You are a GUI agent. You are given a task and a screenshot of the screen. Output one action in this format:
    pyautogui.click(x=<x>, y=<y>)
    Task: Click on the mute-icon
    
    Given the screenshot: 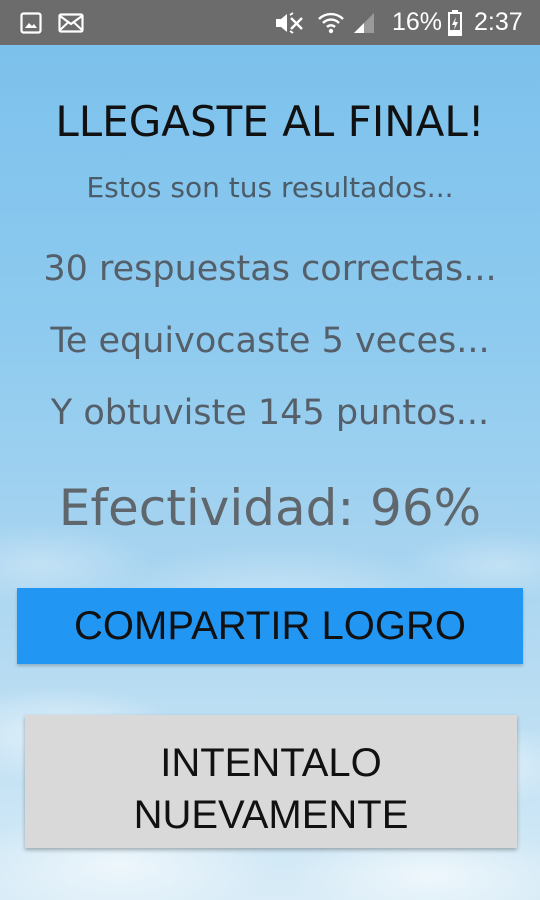 What is the action you would take?
    pyautogui.click(x=289, y=22)
    